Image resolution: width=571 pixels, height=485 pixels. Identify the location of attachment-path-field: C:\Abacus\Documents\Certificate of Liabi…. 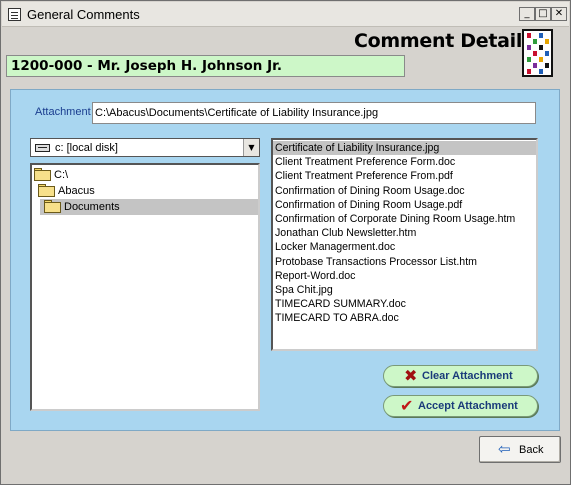
(314, 113).